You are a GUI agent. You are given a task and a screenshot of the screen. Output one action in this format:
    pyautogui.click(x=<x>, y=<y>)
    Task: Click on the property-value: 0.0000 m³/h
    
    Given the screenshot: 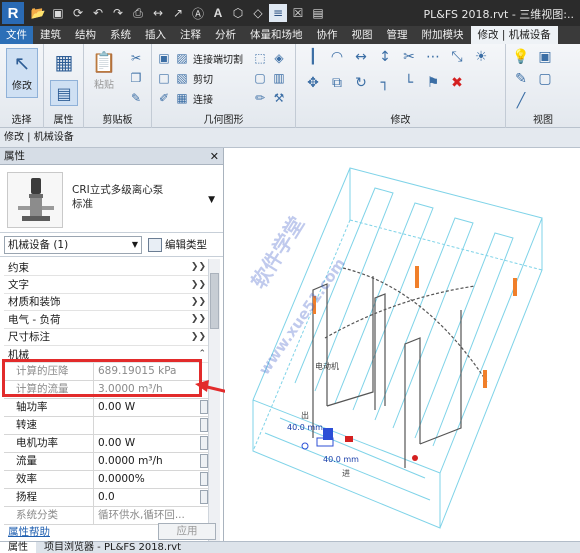 What is the action you would take?
    pyautogui.click(x=147, y=461)
    